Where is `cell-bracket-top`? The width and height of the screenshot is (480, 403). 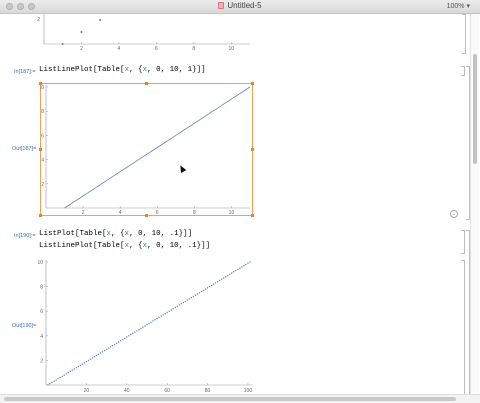
cell-bracket-top is located at coordinates (464, 34).